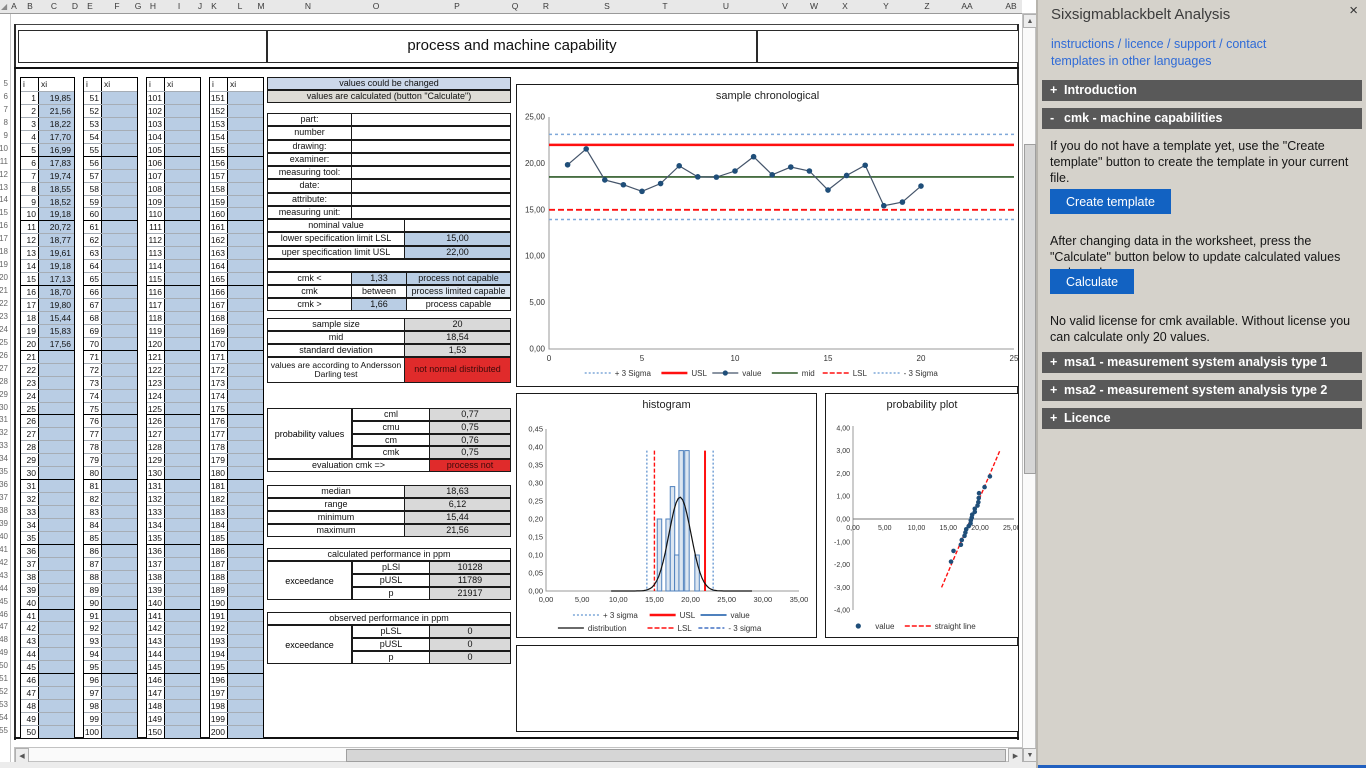 This screenshot has height=768, width=1366. Describe the element at coordinates (664, 6) in the screenshot. I see `column-header-T: T` at that location.